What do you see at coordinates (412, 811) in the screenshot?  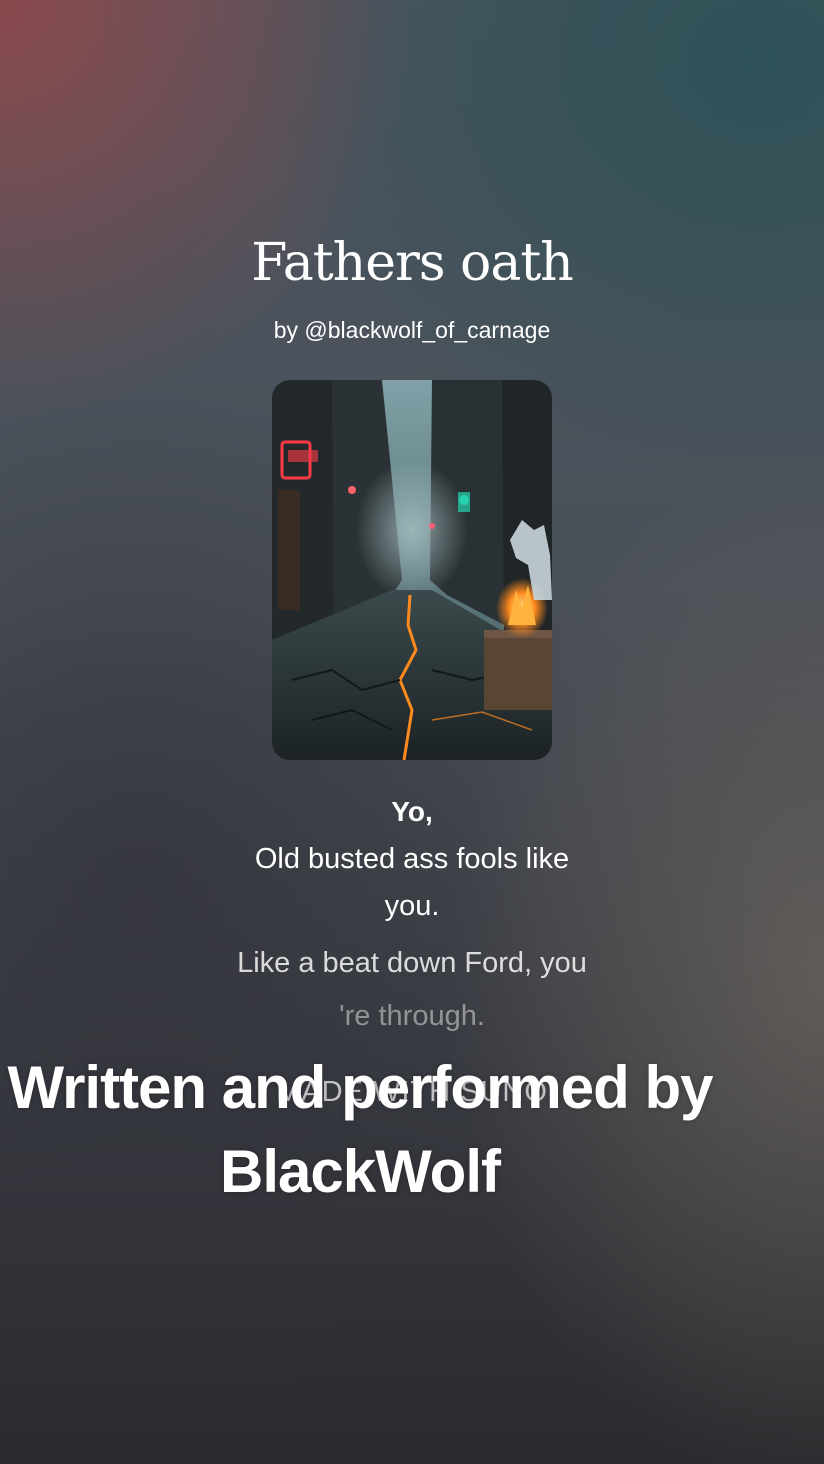 I see `lyric-heading: Yo,` at bounding box center [412, 811].